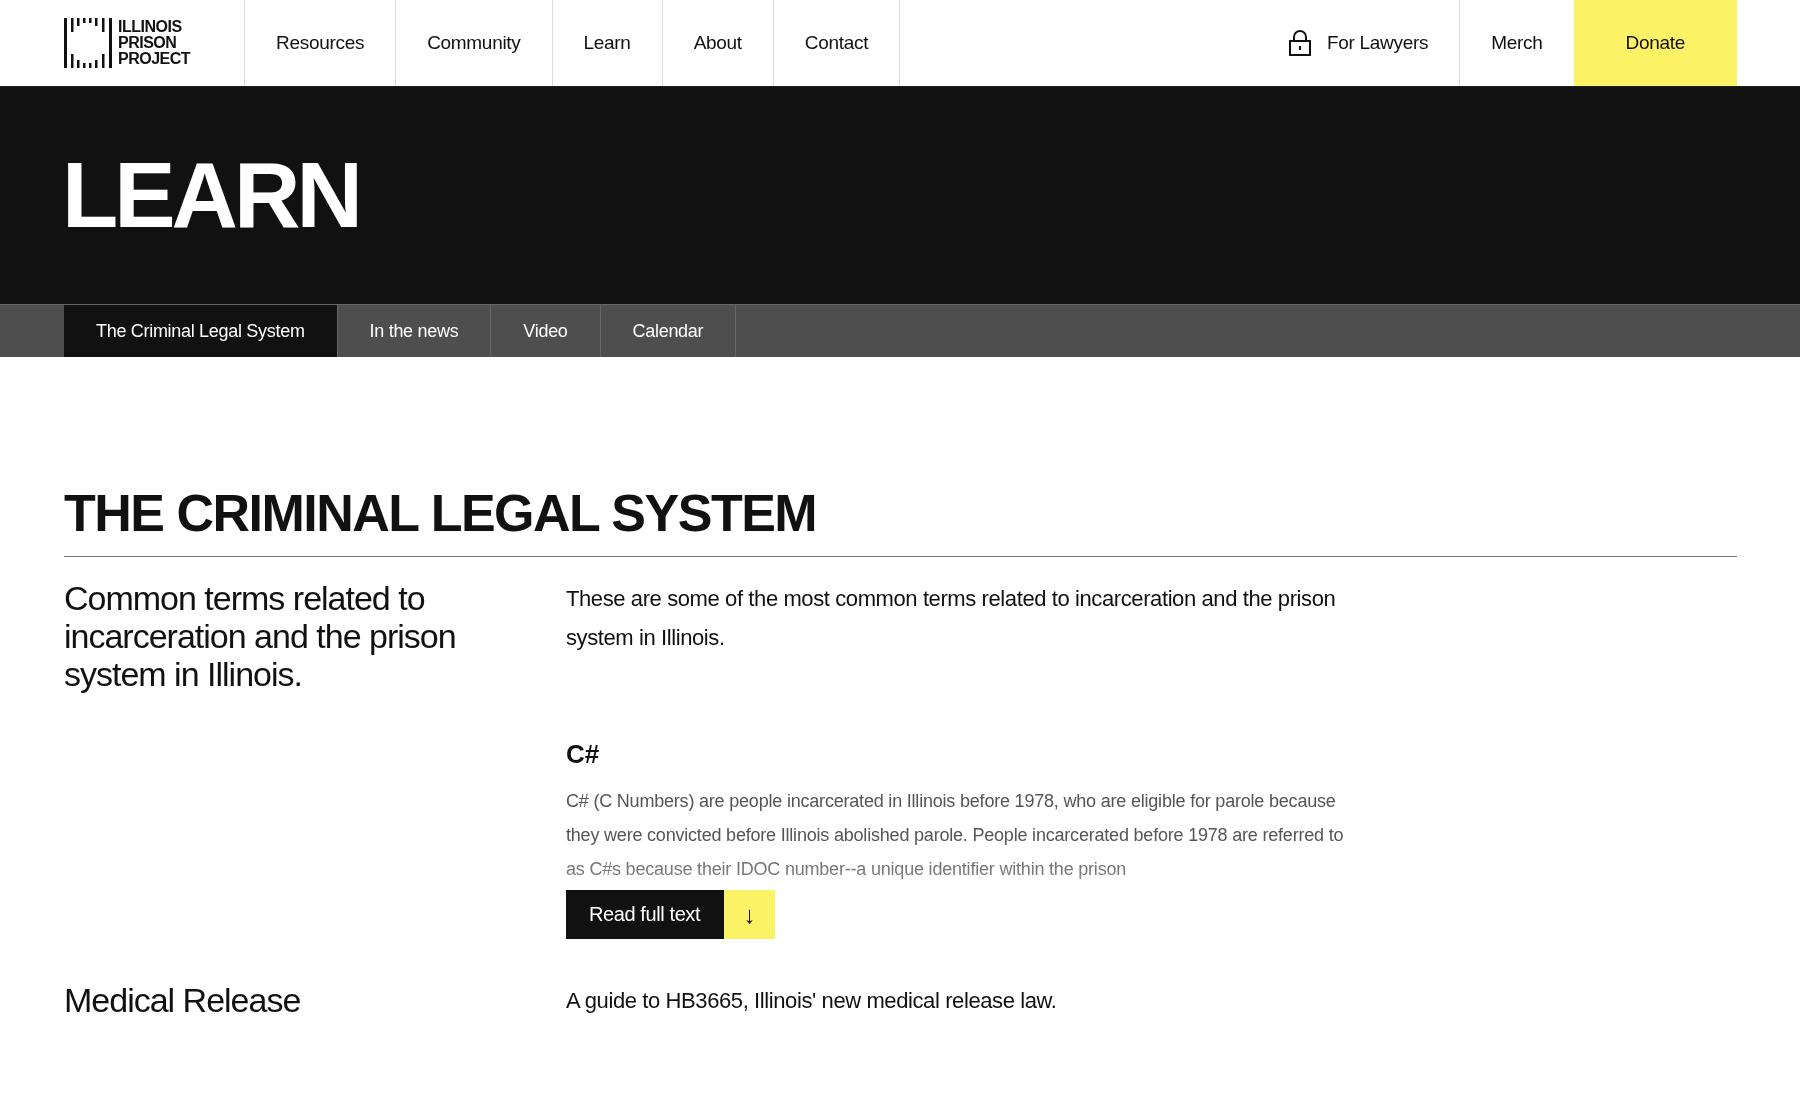 The width and height of the screenshot is (1800, 1115). I want to click on nav-link: About, so click(718, 43).